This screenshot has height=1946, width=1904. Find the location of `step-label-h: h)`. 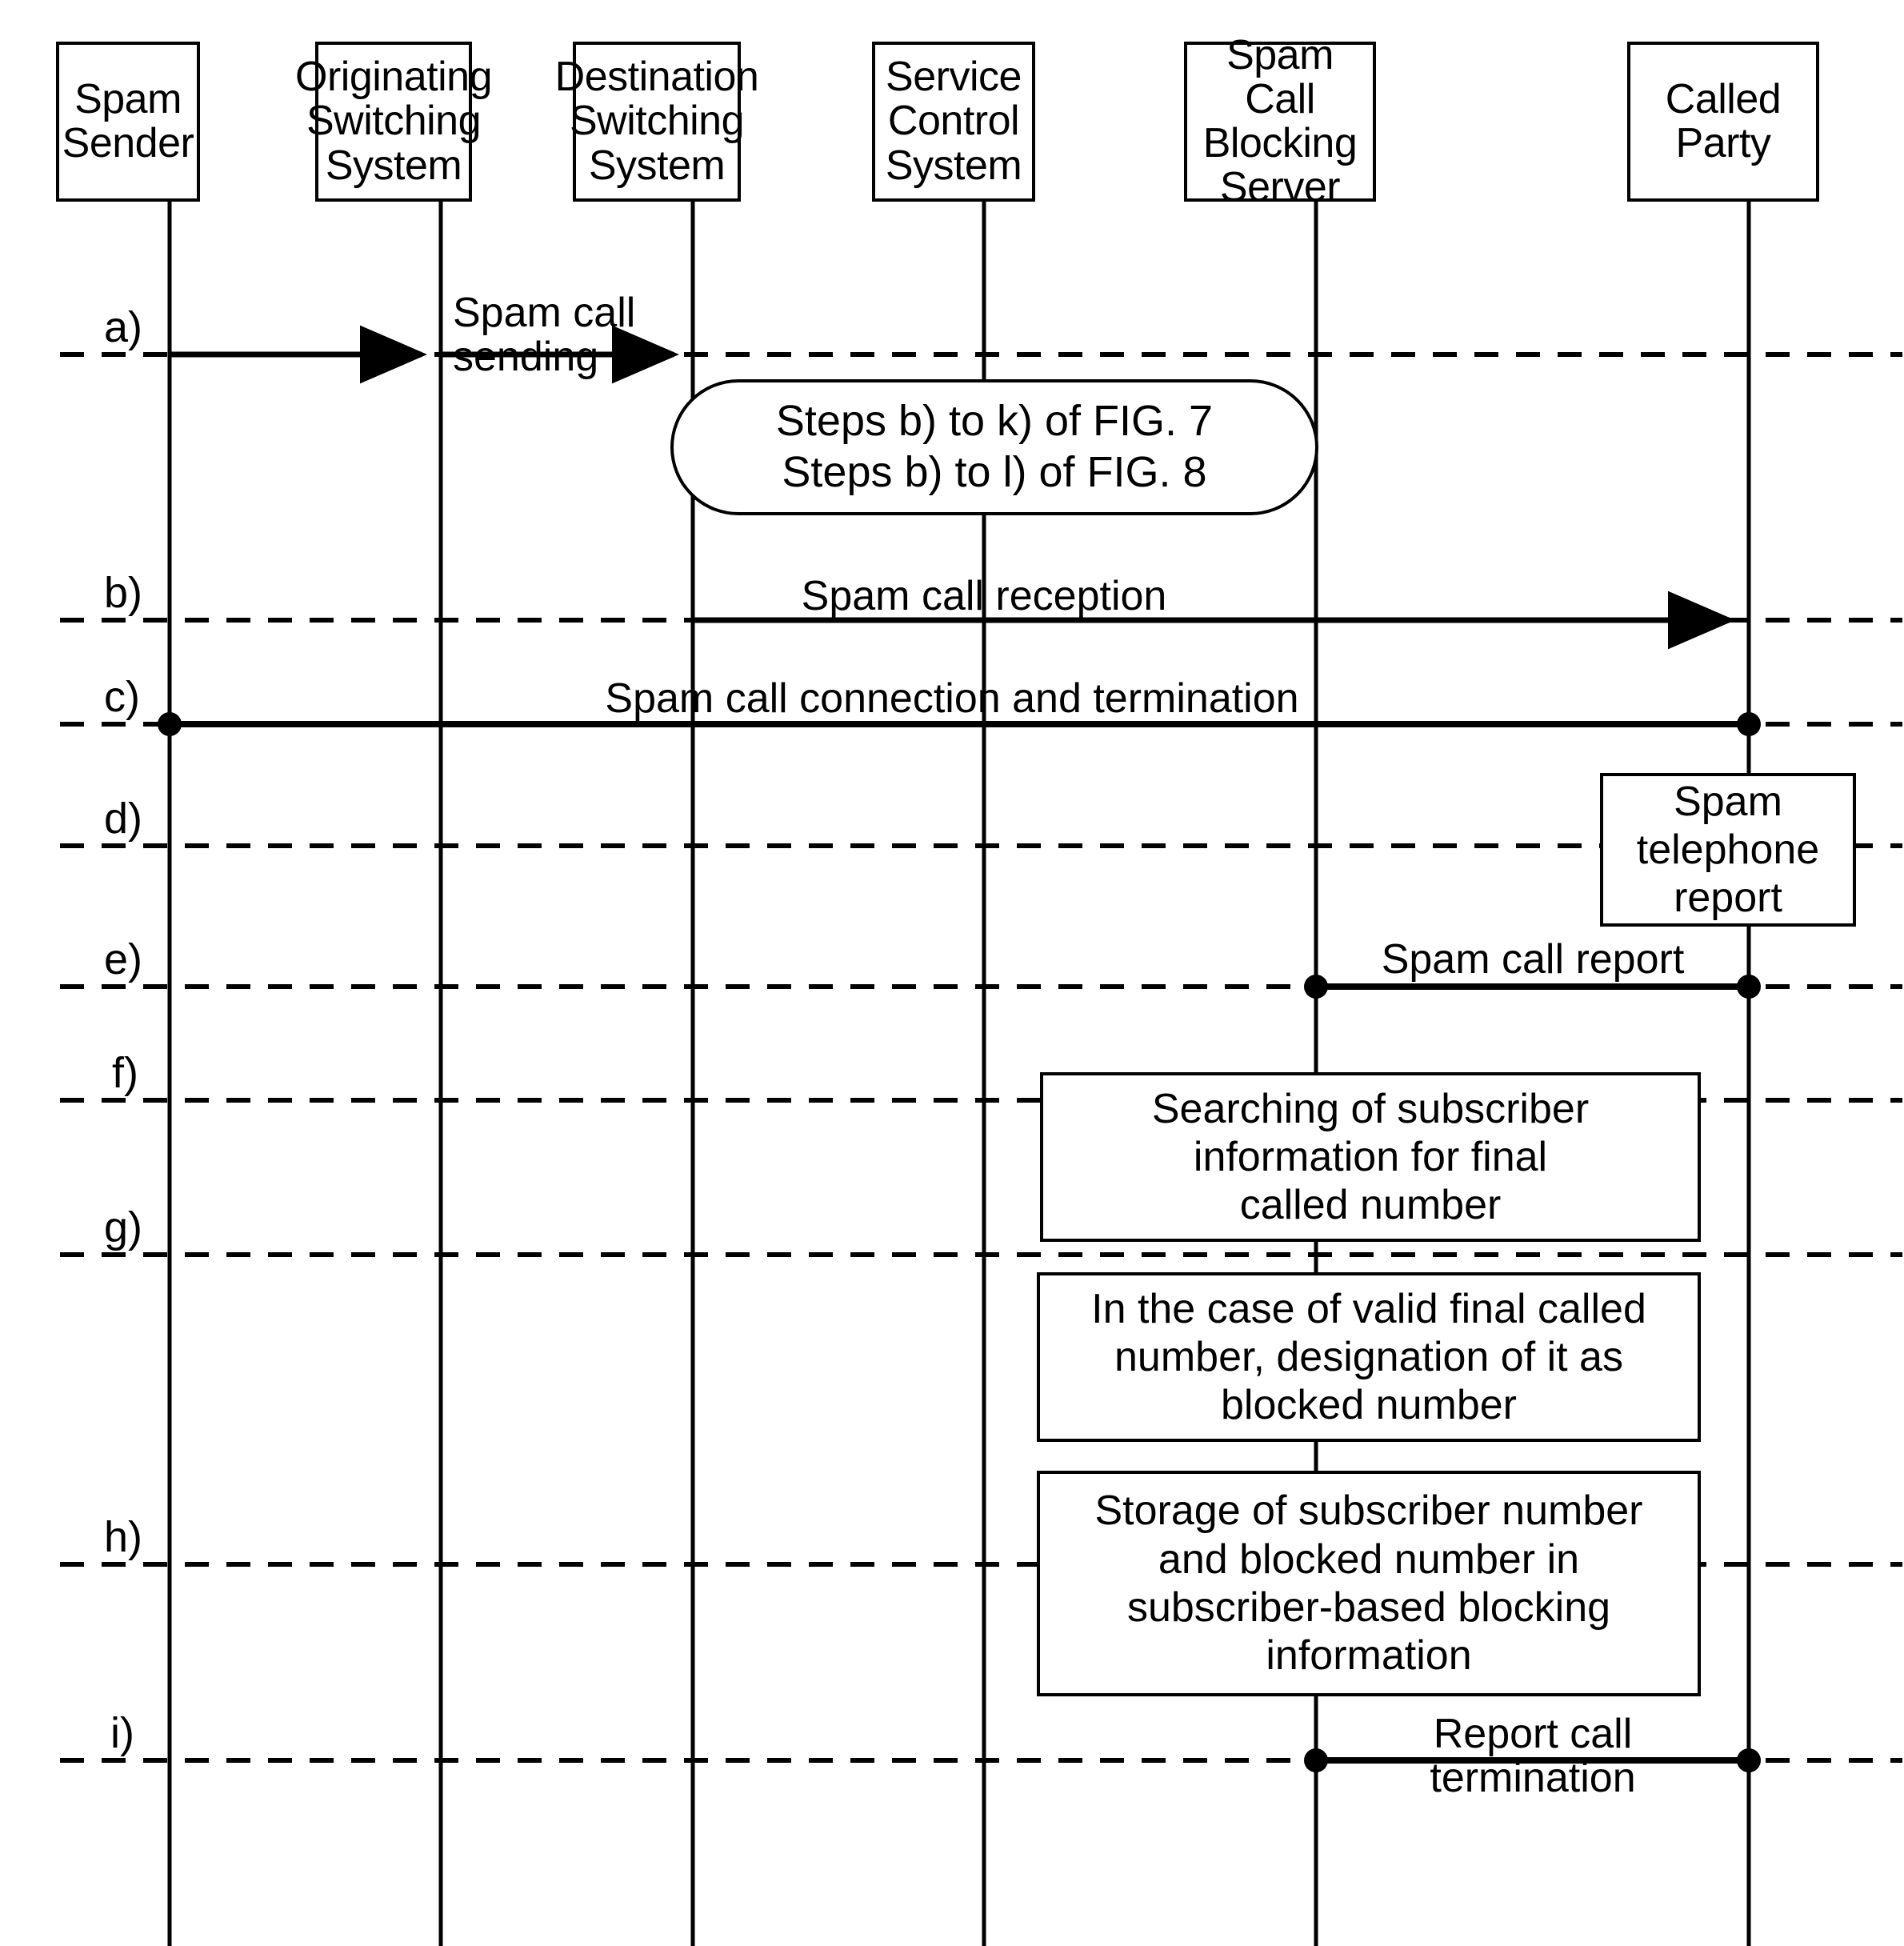

step-label-h: h) is located at coordinates (123, 1537).